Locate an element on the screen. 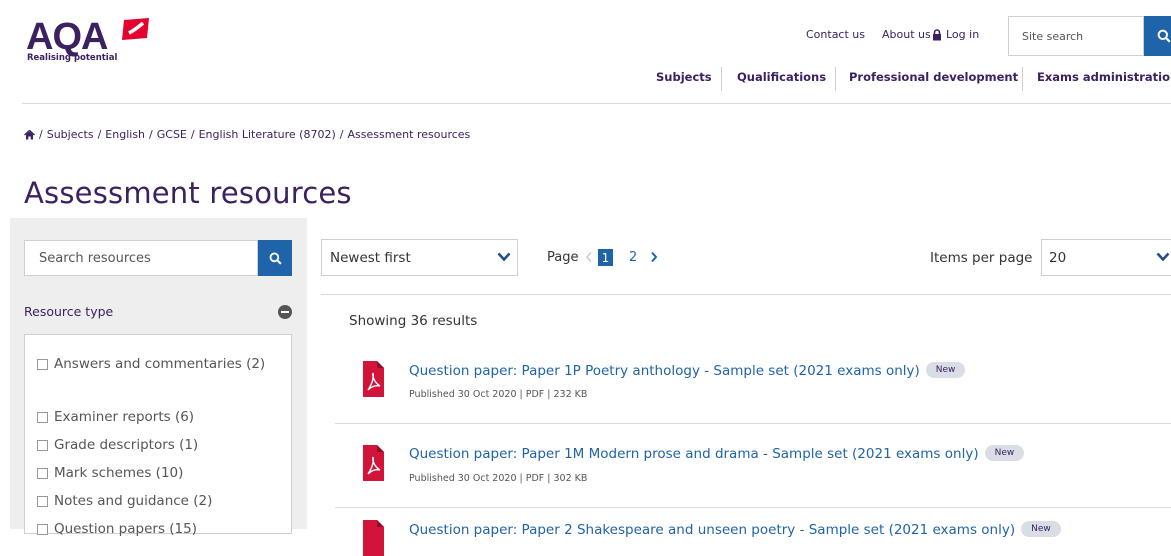 This screenshot has height=556, width=1171. chevron-right-icon is located at coordinates (654, 257).